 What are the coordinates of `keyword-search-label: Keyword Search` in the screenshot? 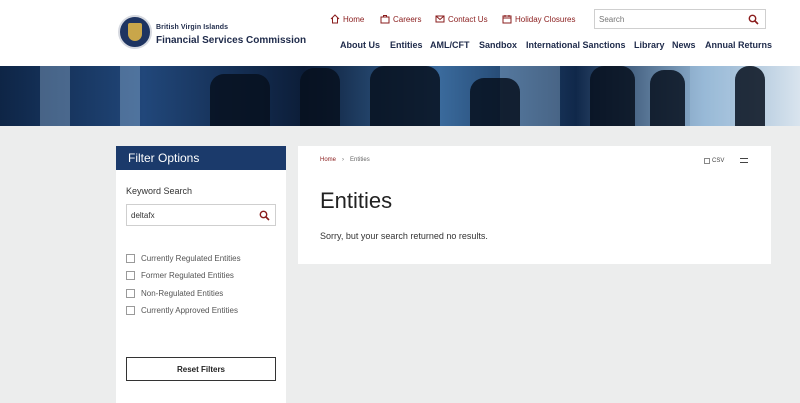 It's located at (159, 191).